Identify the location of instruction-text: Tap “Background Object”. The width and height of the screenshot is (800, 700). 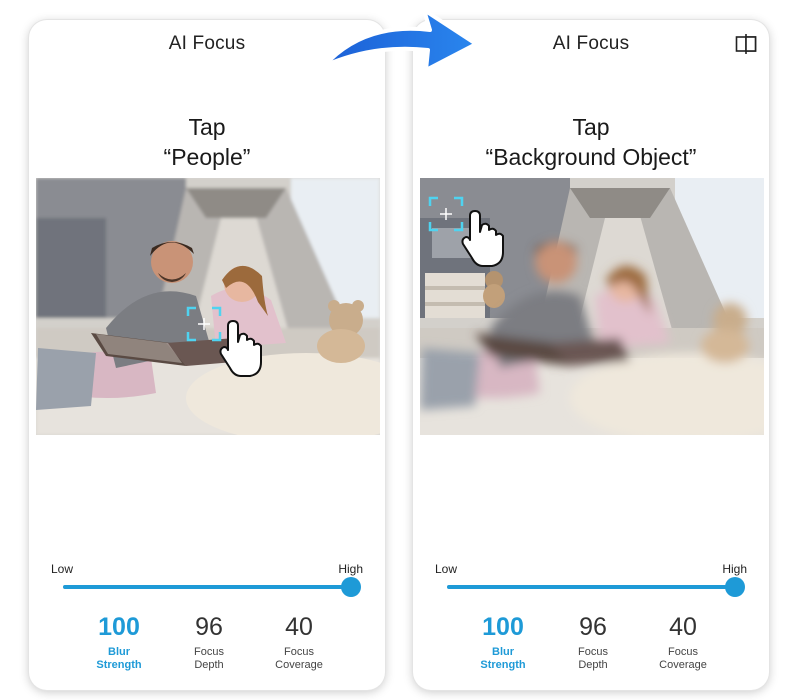
(591, 142).